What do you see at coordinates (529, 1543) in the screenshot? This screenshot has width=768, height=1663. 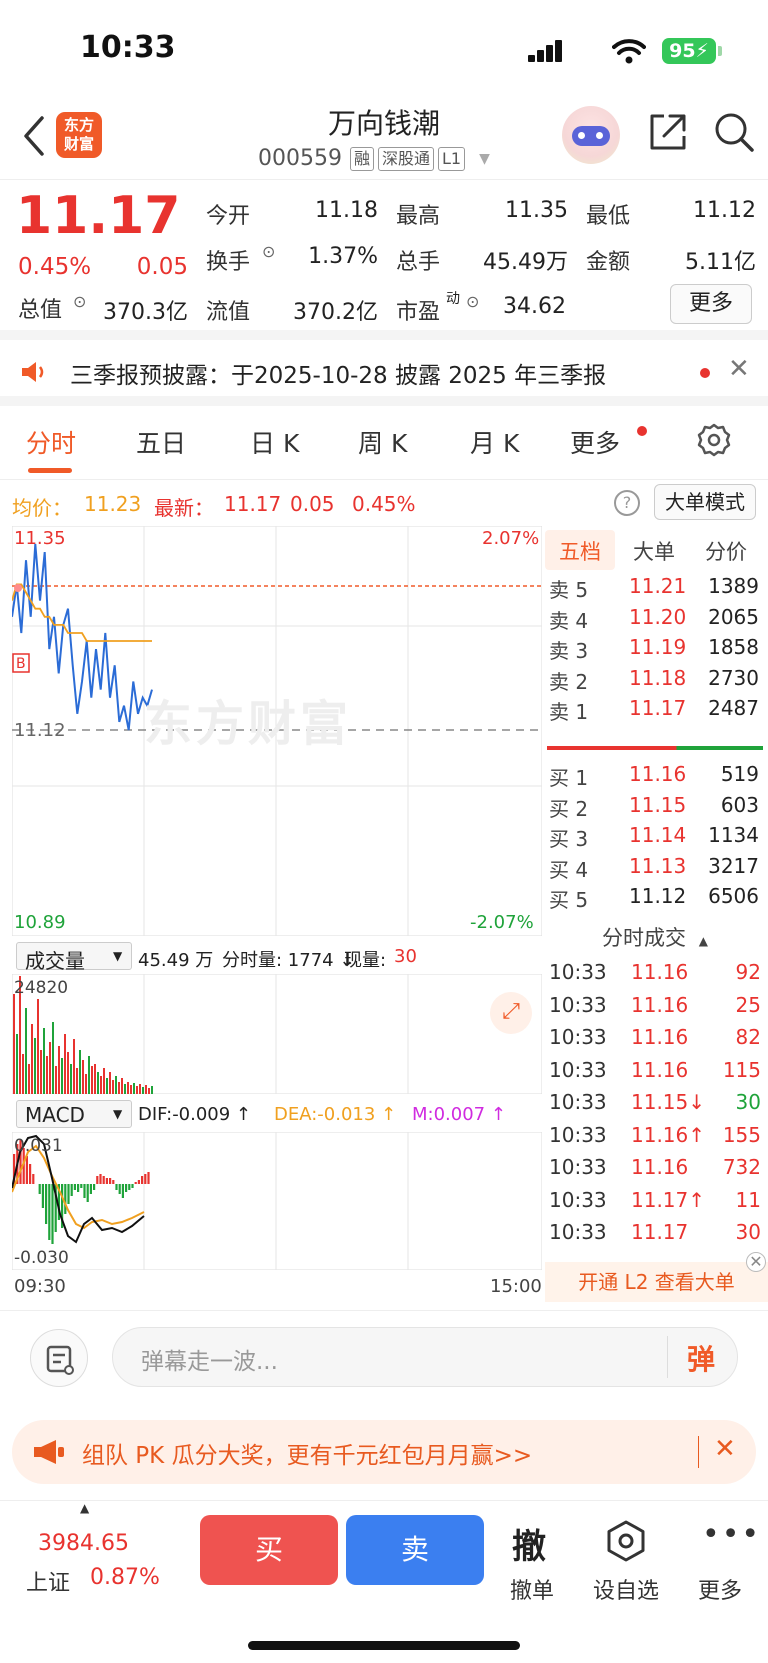 I see `cancel-order-icon: 撤` at bounding box center [529, 1543].